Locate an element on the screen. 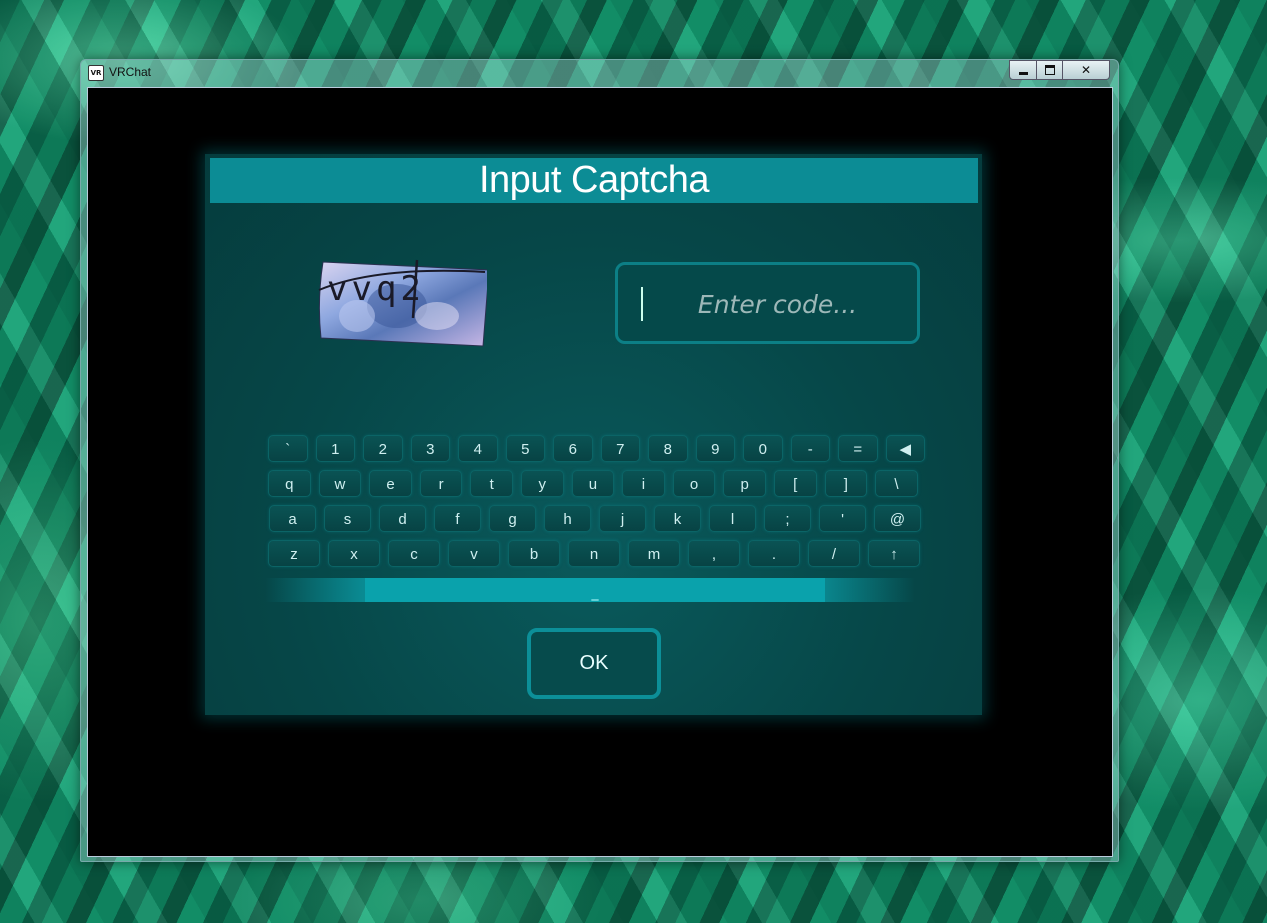 This screenshot has width=1267, height=923. keyboard-key: ◀ is located at coordinates (905, 448).